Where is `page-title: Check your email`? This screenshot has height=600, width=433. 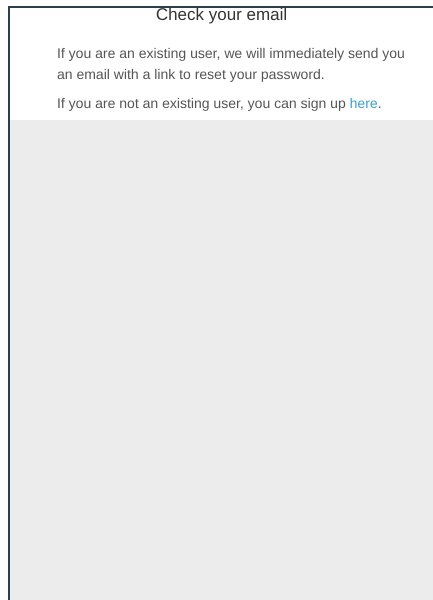 page-title: Check your email is located at coordinates (221, 15).